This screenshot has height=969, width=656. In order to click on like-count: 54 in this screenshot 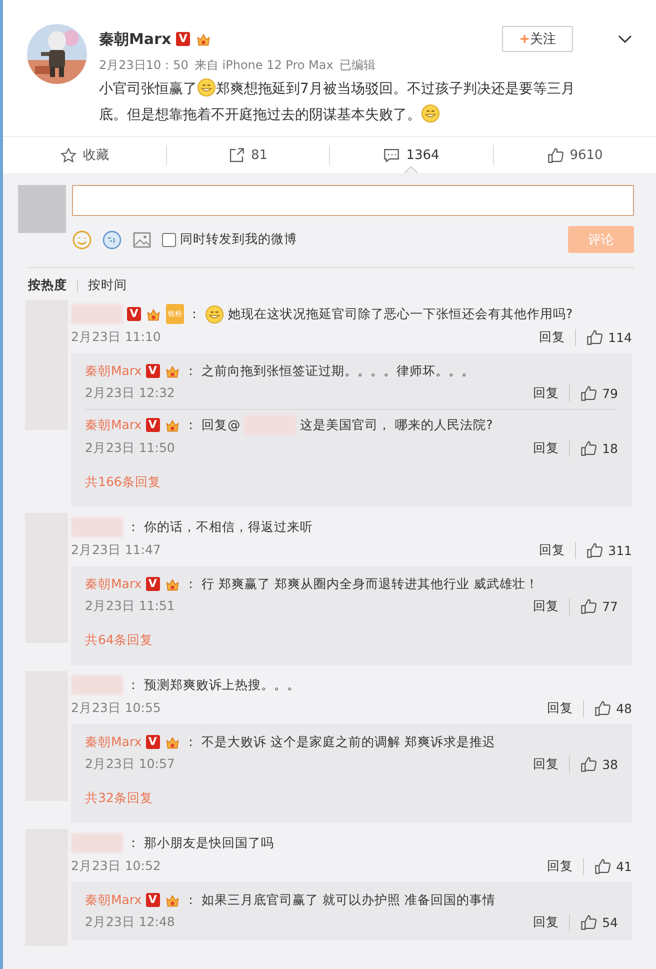, I will do `click(610, 922)`.